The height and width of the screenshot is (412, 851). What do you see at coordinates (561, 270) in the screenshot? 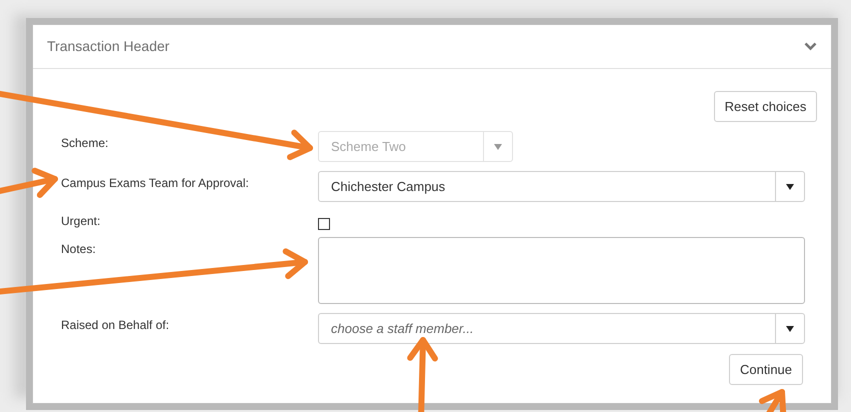
I see `notes-field` at bounding box center [561, 270].